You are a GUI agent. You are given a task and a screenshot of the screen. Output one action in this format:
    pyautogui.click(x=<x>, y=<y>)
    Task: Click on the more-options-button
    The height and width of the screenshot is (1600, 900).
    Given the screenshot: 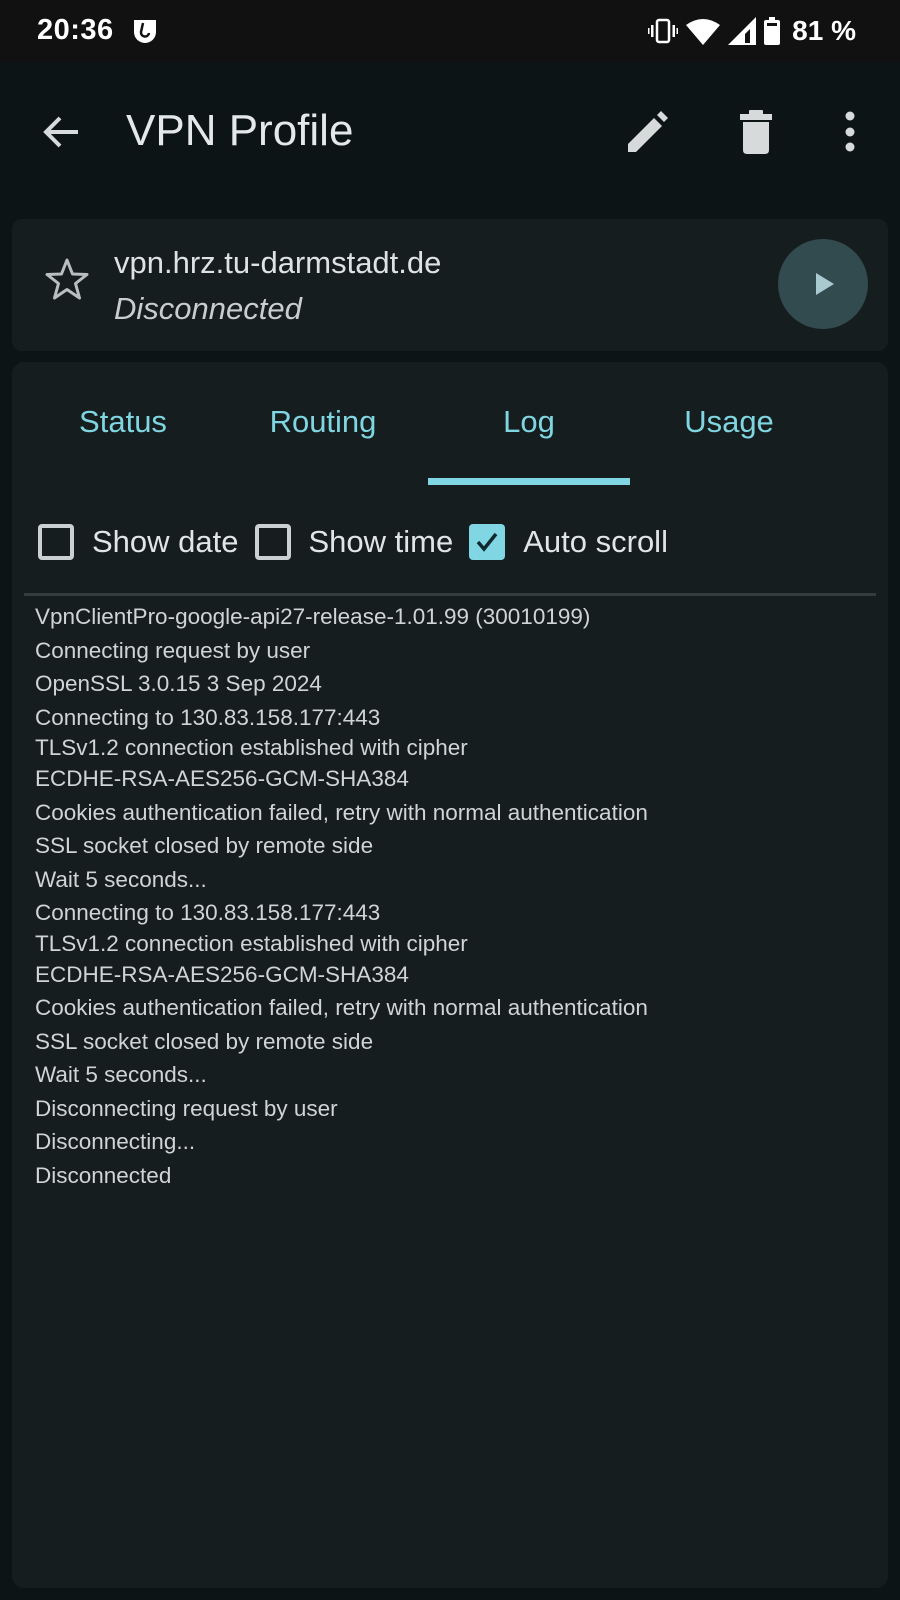 What is the action you would take?
    pyautogui.click(x=850, y=132)
    